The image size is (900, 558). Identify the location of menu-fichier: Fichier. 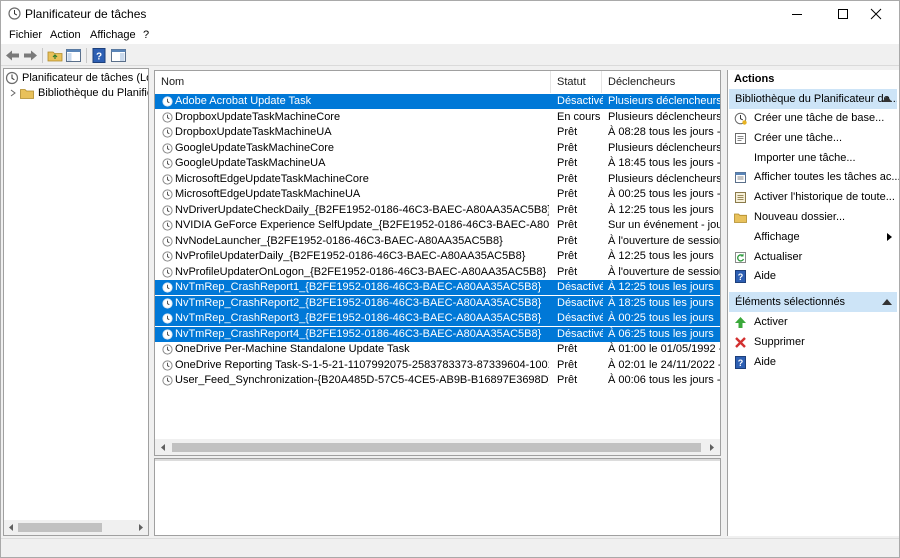
(25, 35).